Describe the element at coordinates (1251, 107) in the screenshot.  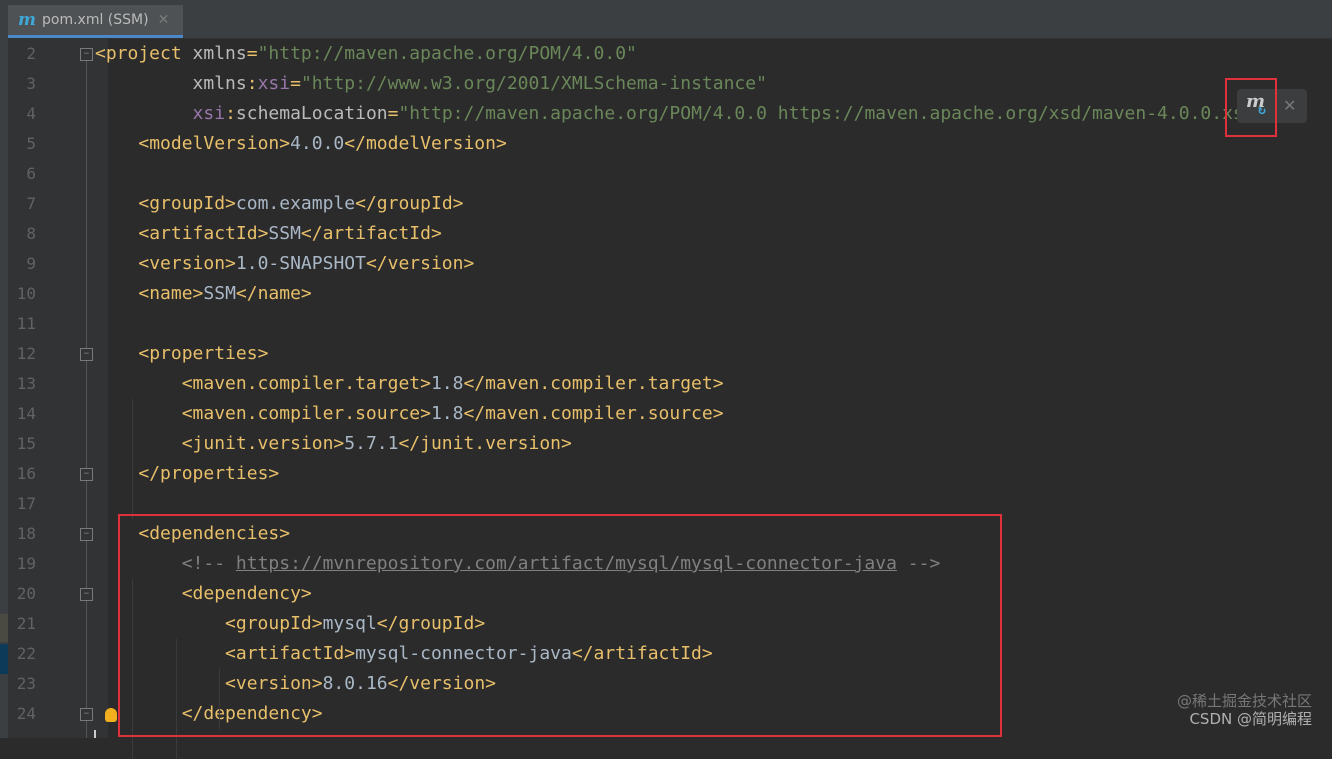
I see `maven-button-highlight-box` at that location.